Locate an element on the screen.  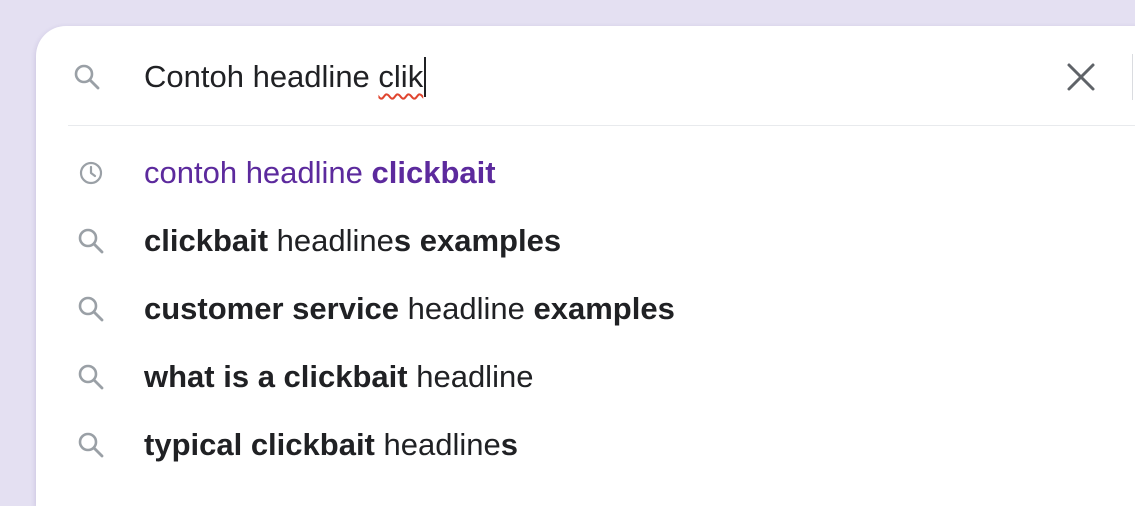
suggestion-bold-text: customer service is located at coordinates (272, 308).